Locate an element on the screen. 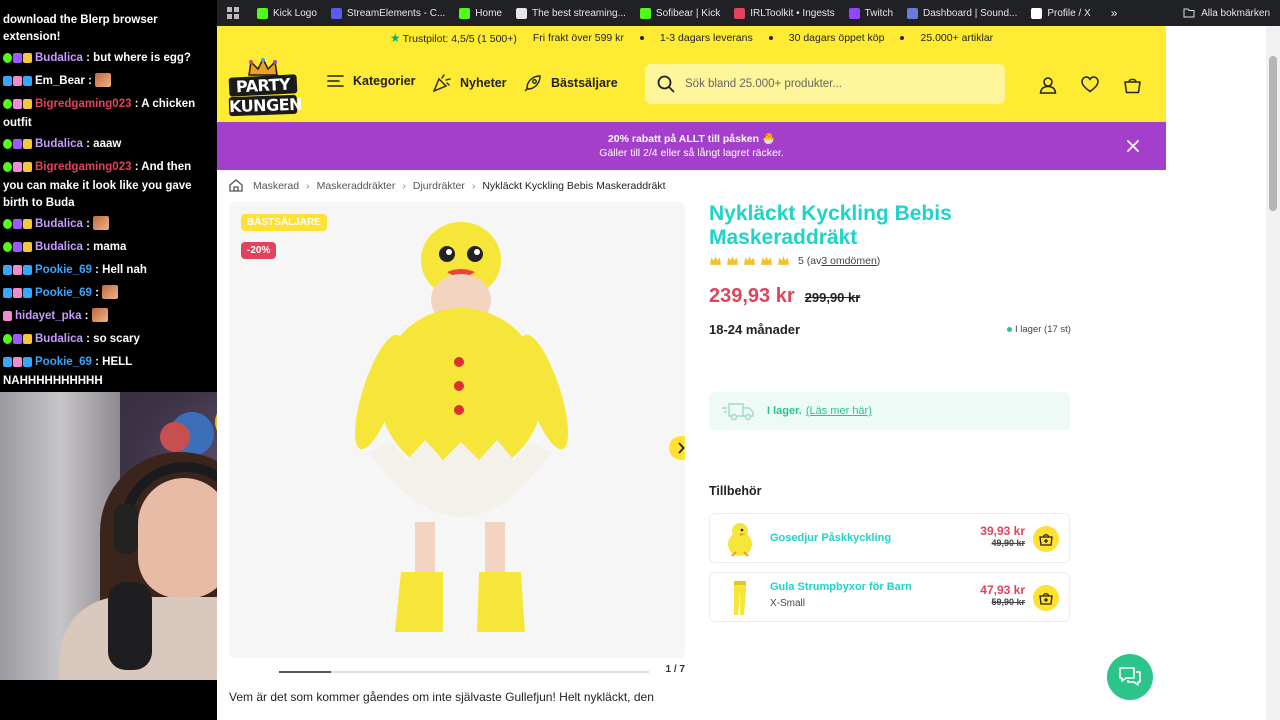  plush-chick-image is located at coordinates (740, 540).